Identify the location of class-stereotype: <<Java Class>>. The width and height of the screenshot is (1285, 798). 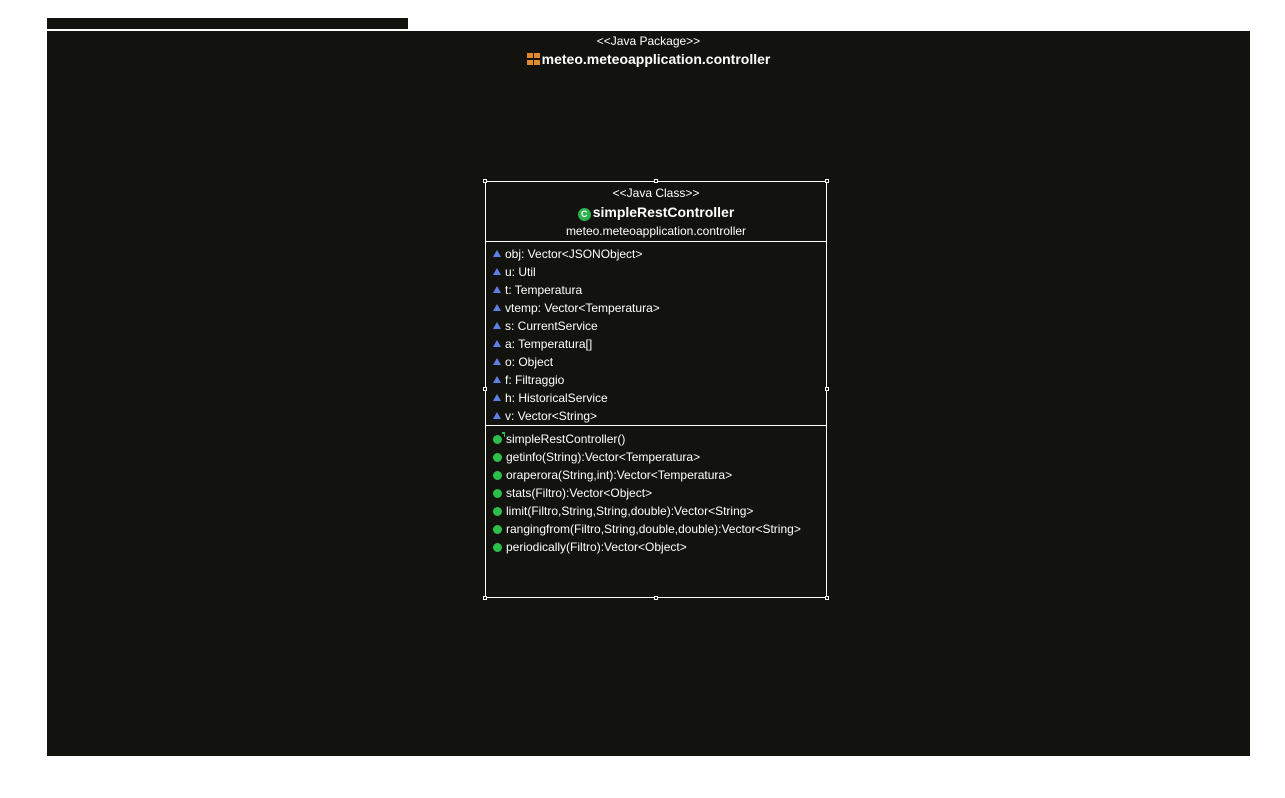
(656, 193).